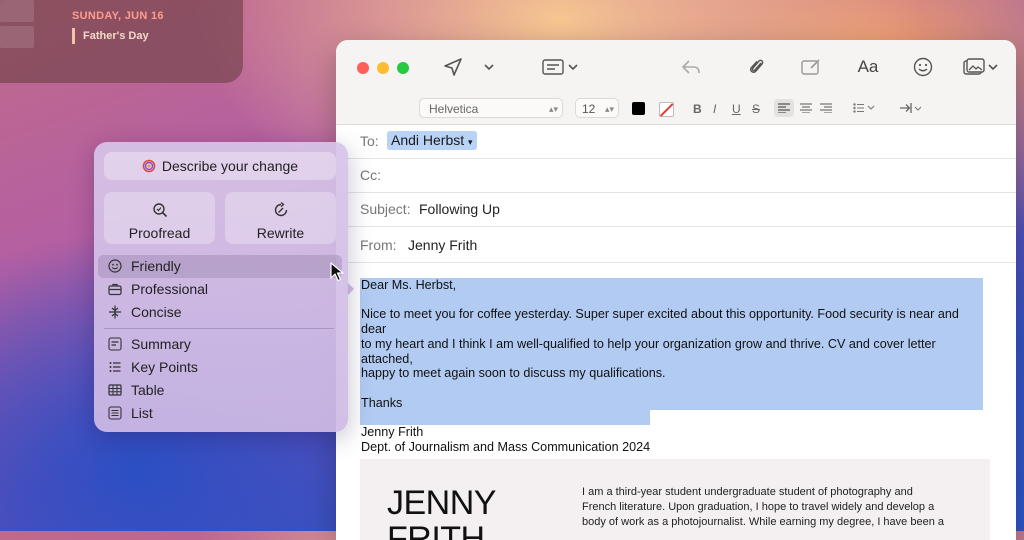 This screenshot has height=540, width=1024. What do you see at coordinates (220, 413) in the screenshot?
I see `format-list: List` at bounding box center [220, 413].